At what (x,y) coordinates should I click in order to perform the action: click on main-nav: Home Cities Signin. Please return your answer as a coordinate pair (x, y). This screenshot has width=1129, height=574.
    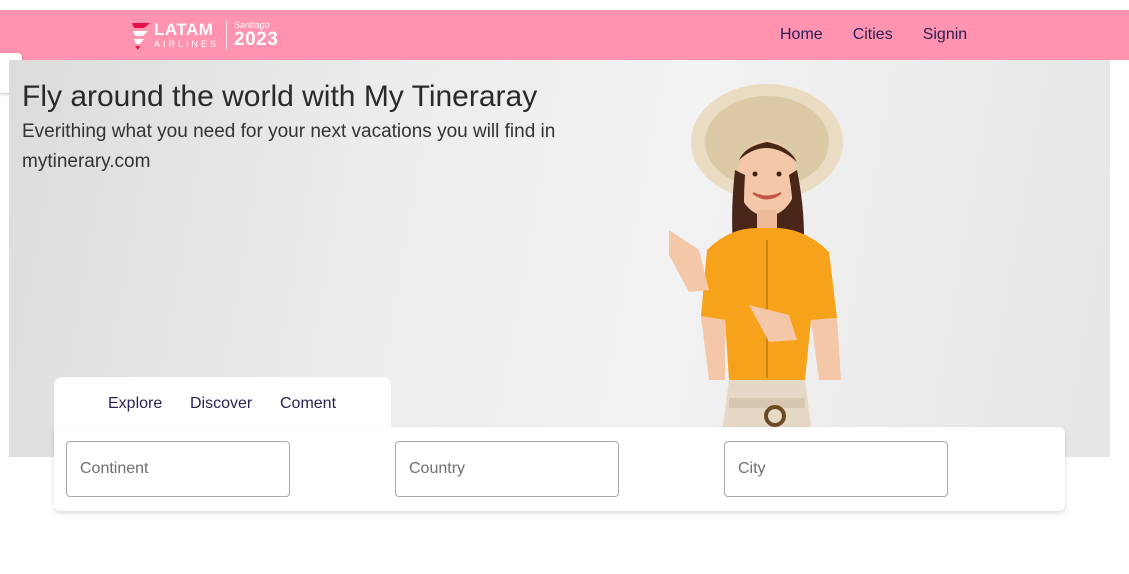
    Looking at the image, I should click on (888, 35).